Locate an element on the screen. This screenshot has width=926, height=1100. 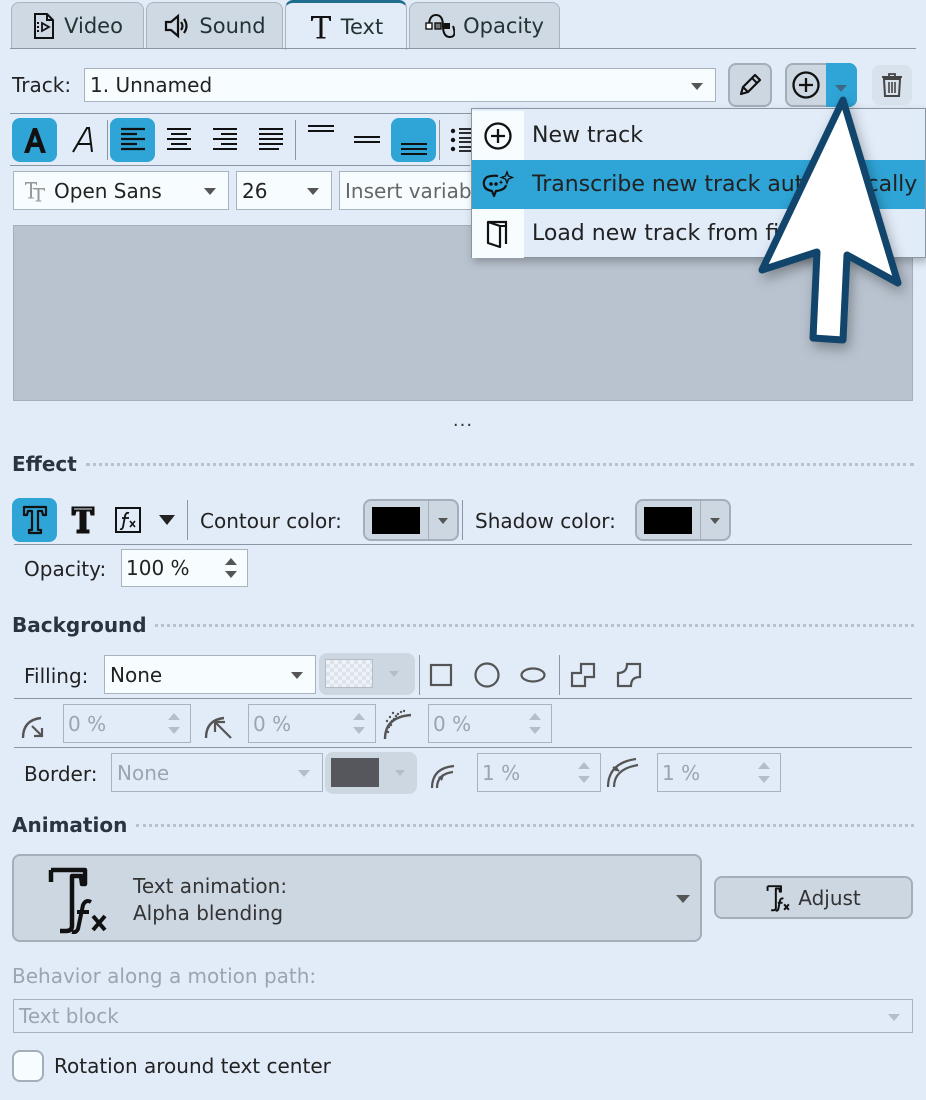
tab-sound: Sound is located at coordinates (214, 25).